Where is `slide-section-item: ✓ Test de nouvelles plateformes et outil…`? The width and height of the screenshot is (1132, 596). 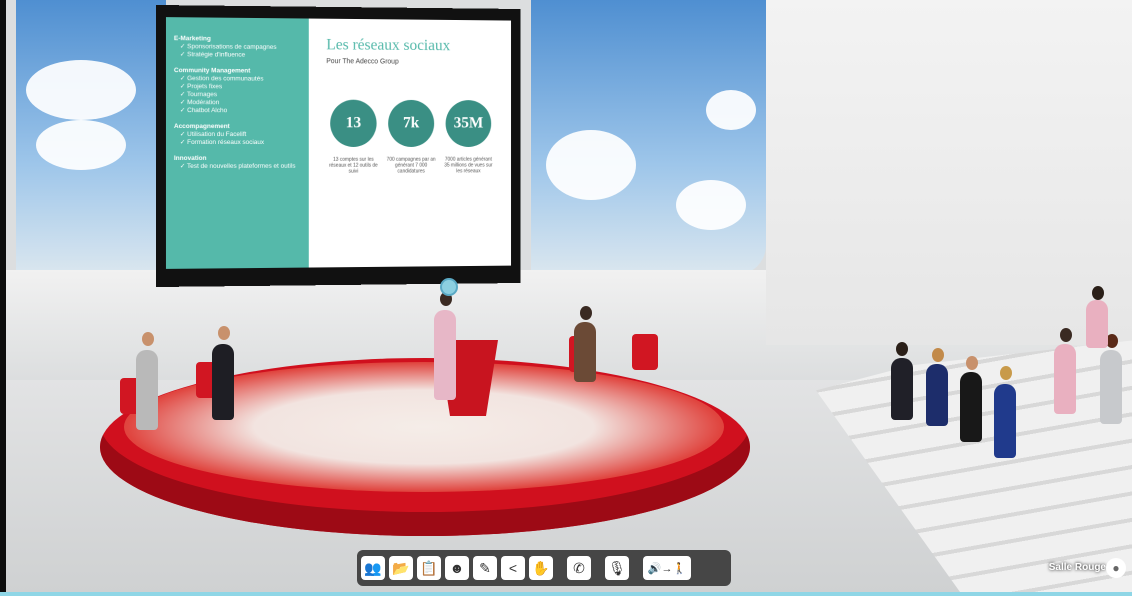 slide-section-item: ✓ Test de nouvelles plateformes et outil… is located at coordinates (237, 167).